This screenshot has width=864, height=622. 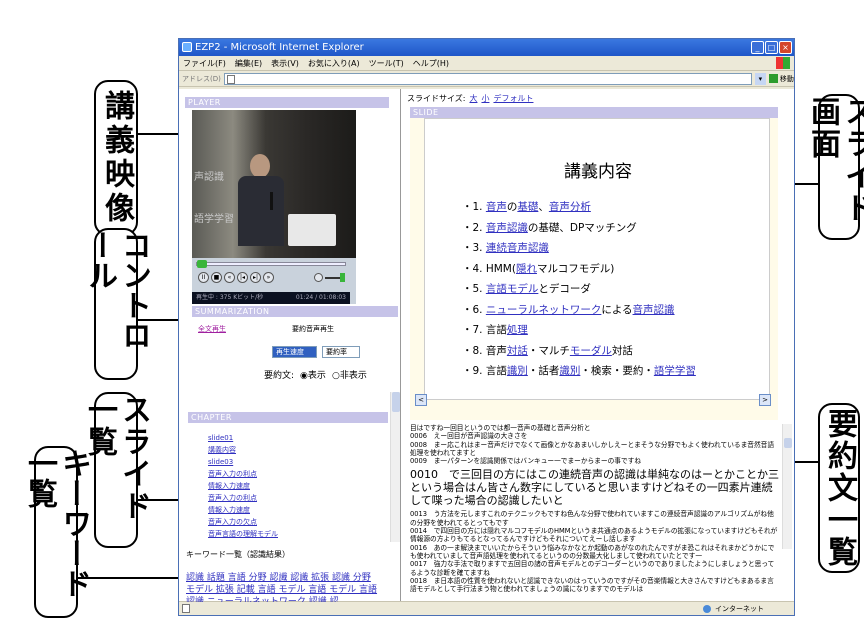 What do you see at coordinates (187, 47) in the screenshot?
I see `ie-icon` at bounding box center [187, 47].